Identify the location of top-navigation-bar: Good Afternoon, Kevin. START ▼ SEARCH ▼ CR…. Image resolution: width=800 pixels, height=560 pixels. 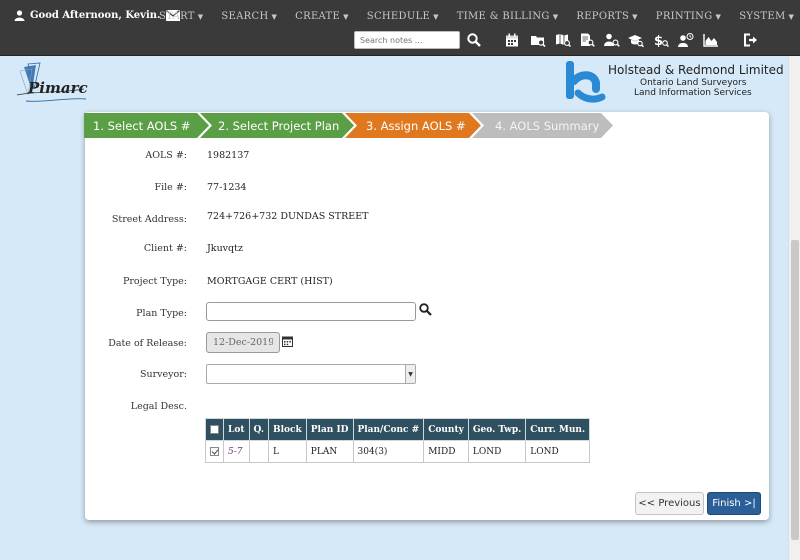
(400, 28).